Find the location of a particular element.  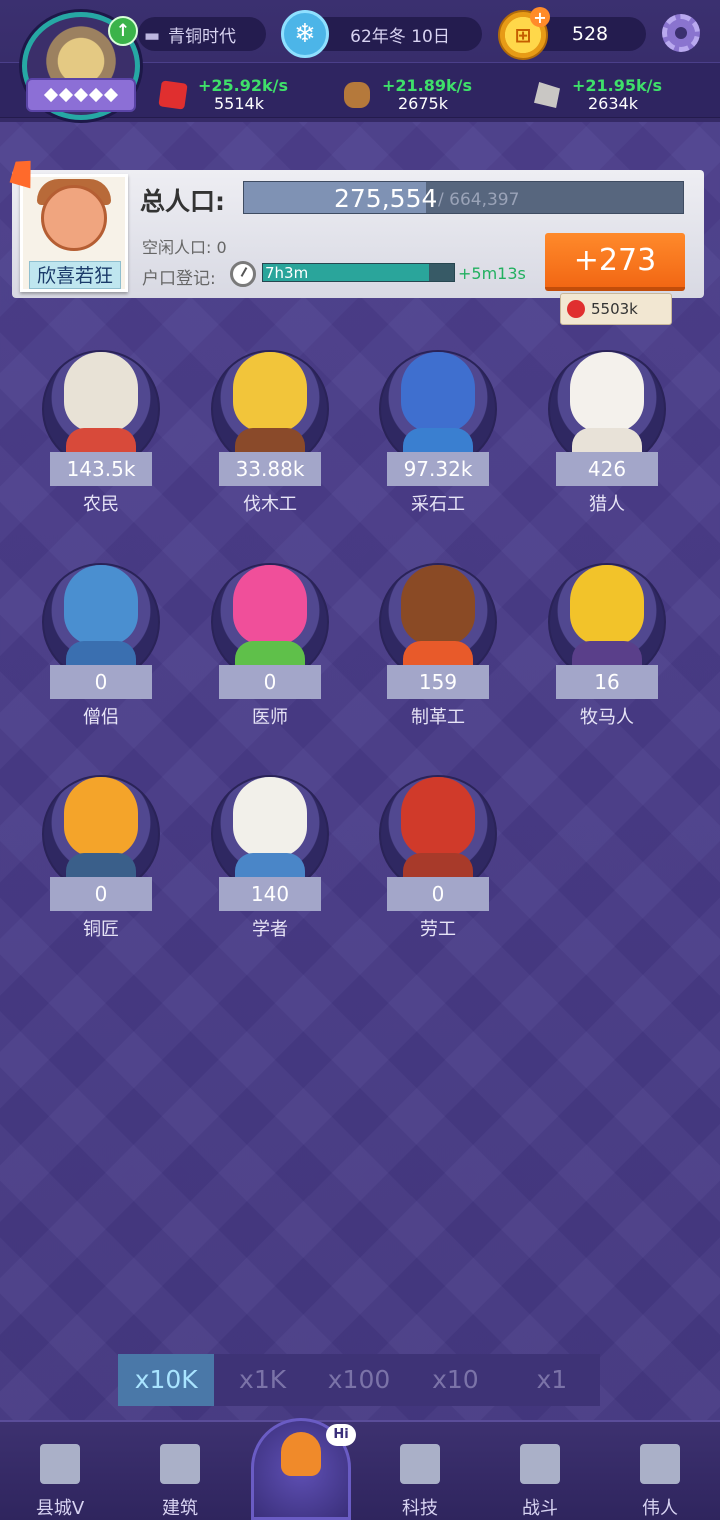

worker-name: 僧侣 is located at coordinates (101, 717).